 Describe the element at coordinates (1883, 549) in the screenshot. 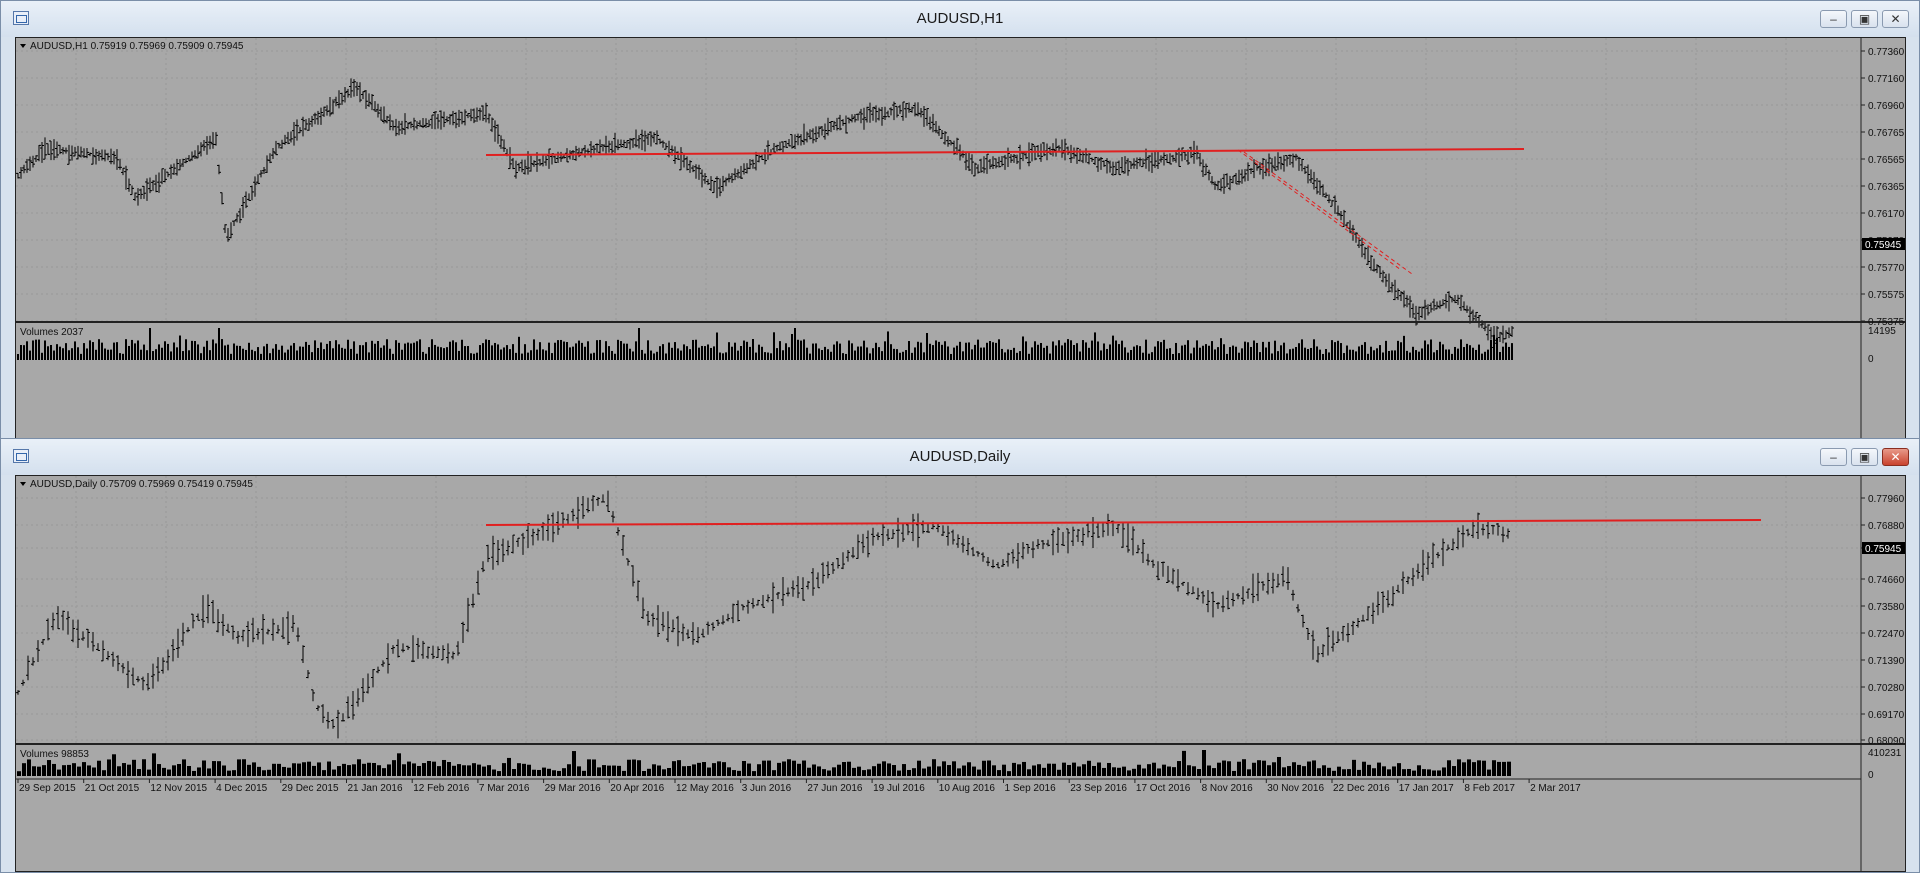

I see `current-price-label: 0.75945` at that location.